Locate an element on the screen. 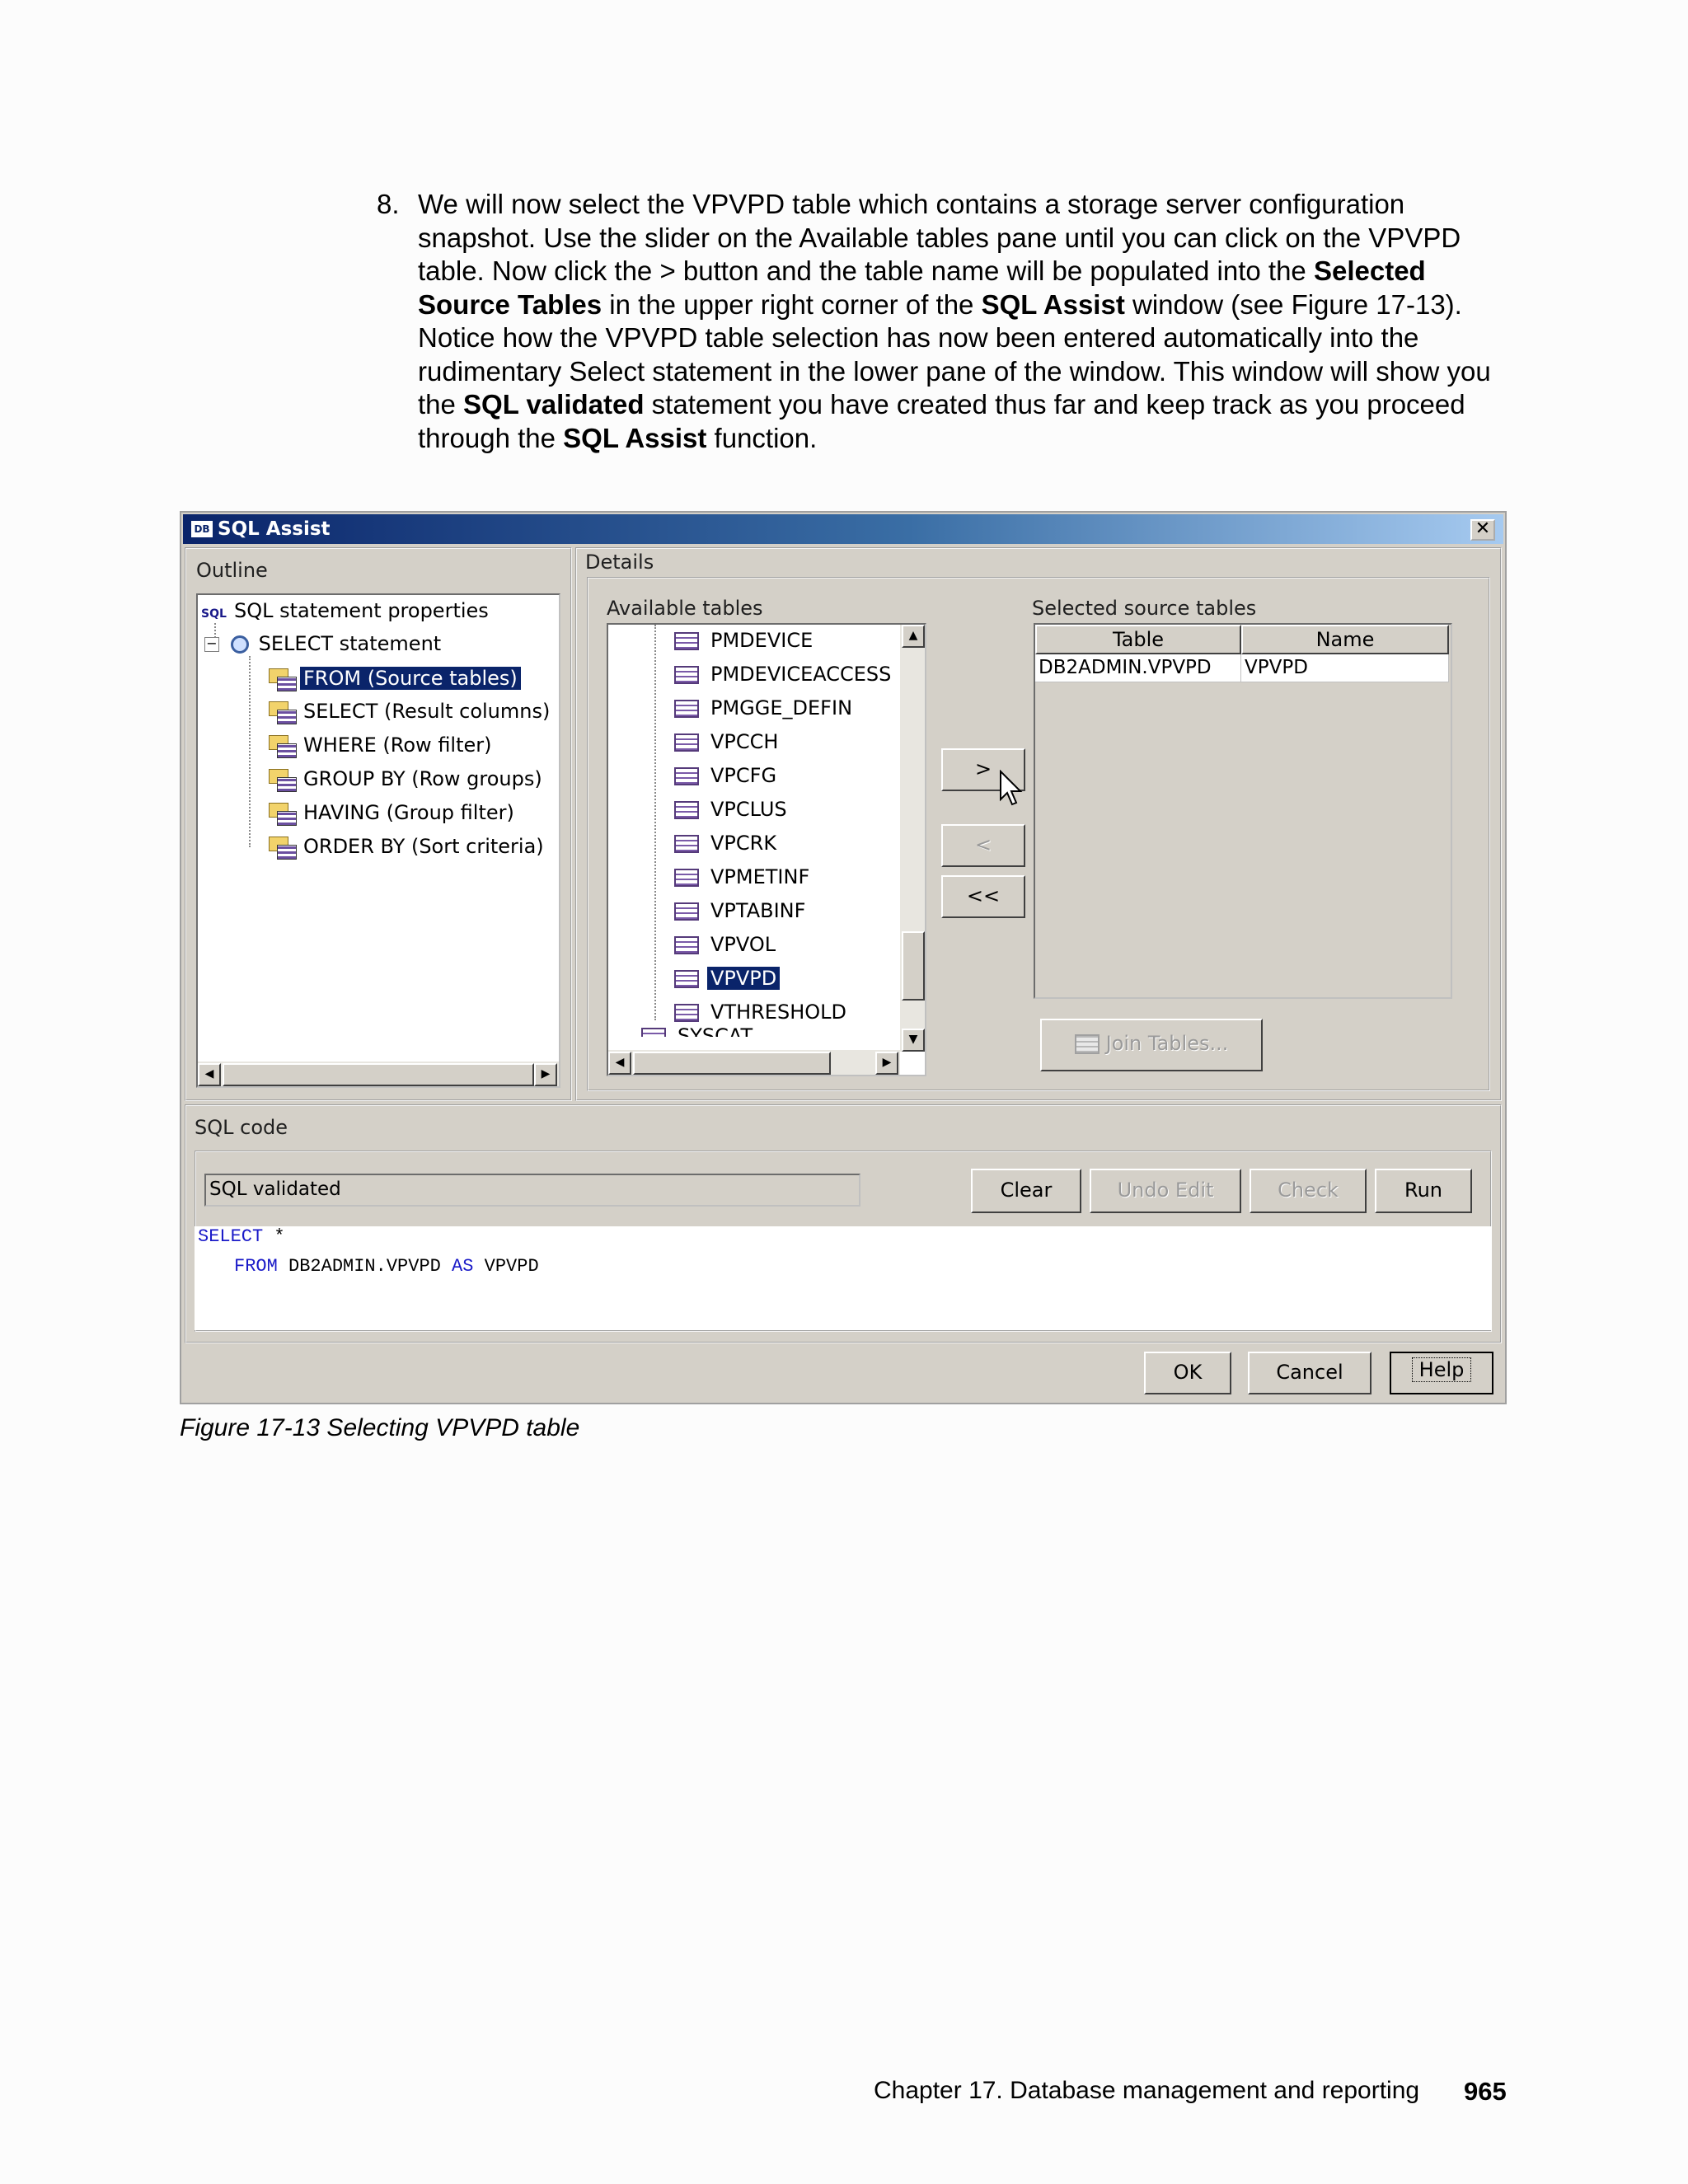 This screenshot has width=1688, height=2184. tree-node-select-statement: − SELECT statement is located at coordinates (324, 643).